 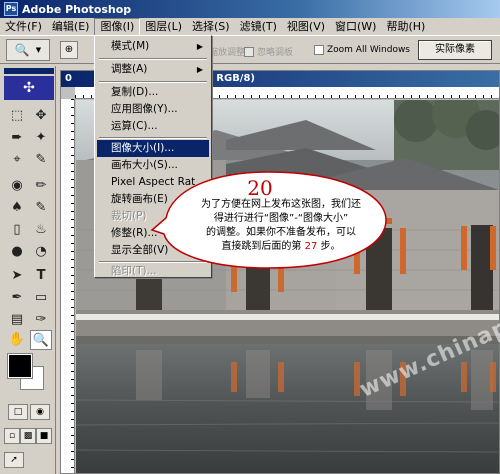 I want to click on callout-line-2: 得进行进行“图像”-“图像大小”, so click(x=281, y=218).